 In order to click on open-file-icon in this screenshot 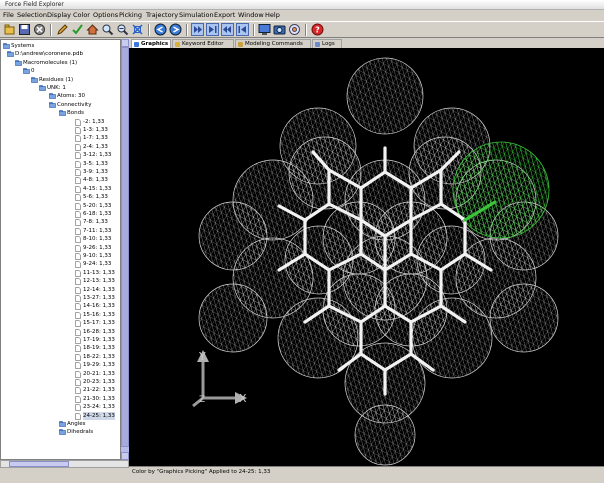, I will do `click(9, 29)`.